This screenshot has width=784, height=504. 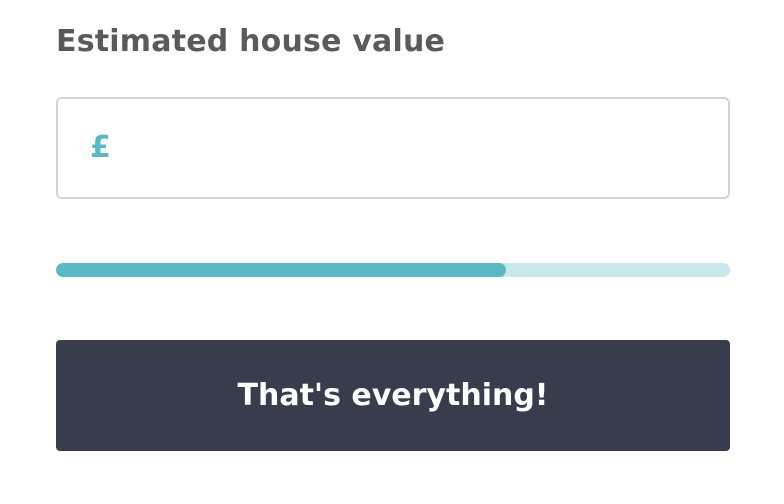 What do you see at coordinates (251, 41) in the screenshot?
I see `field-label: Estimated house value` at bounding box center [251, 41].